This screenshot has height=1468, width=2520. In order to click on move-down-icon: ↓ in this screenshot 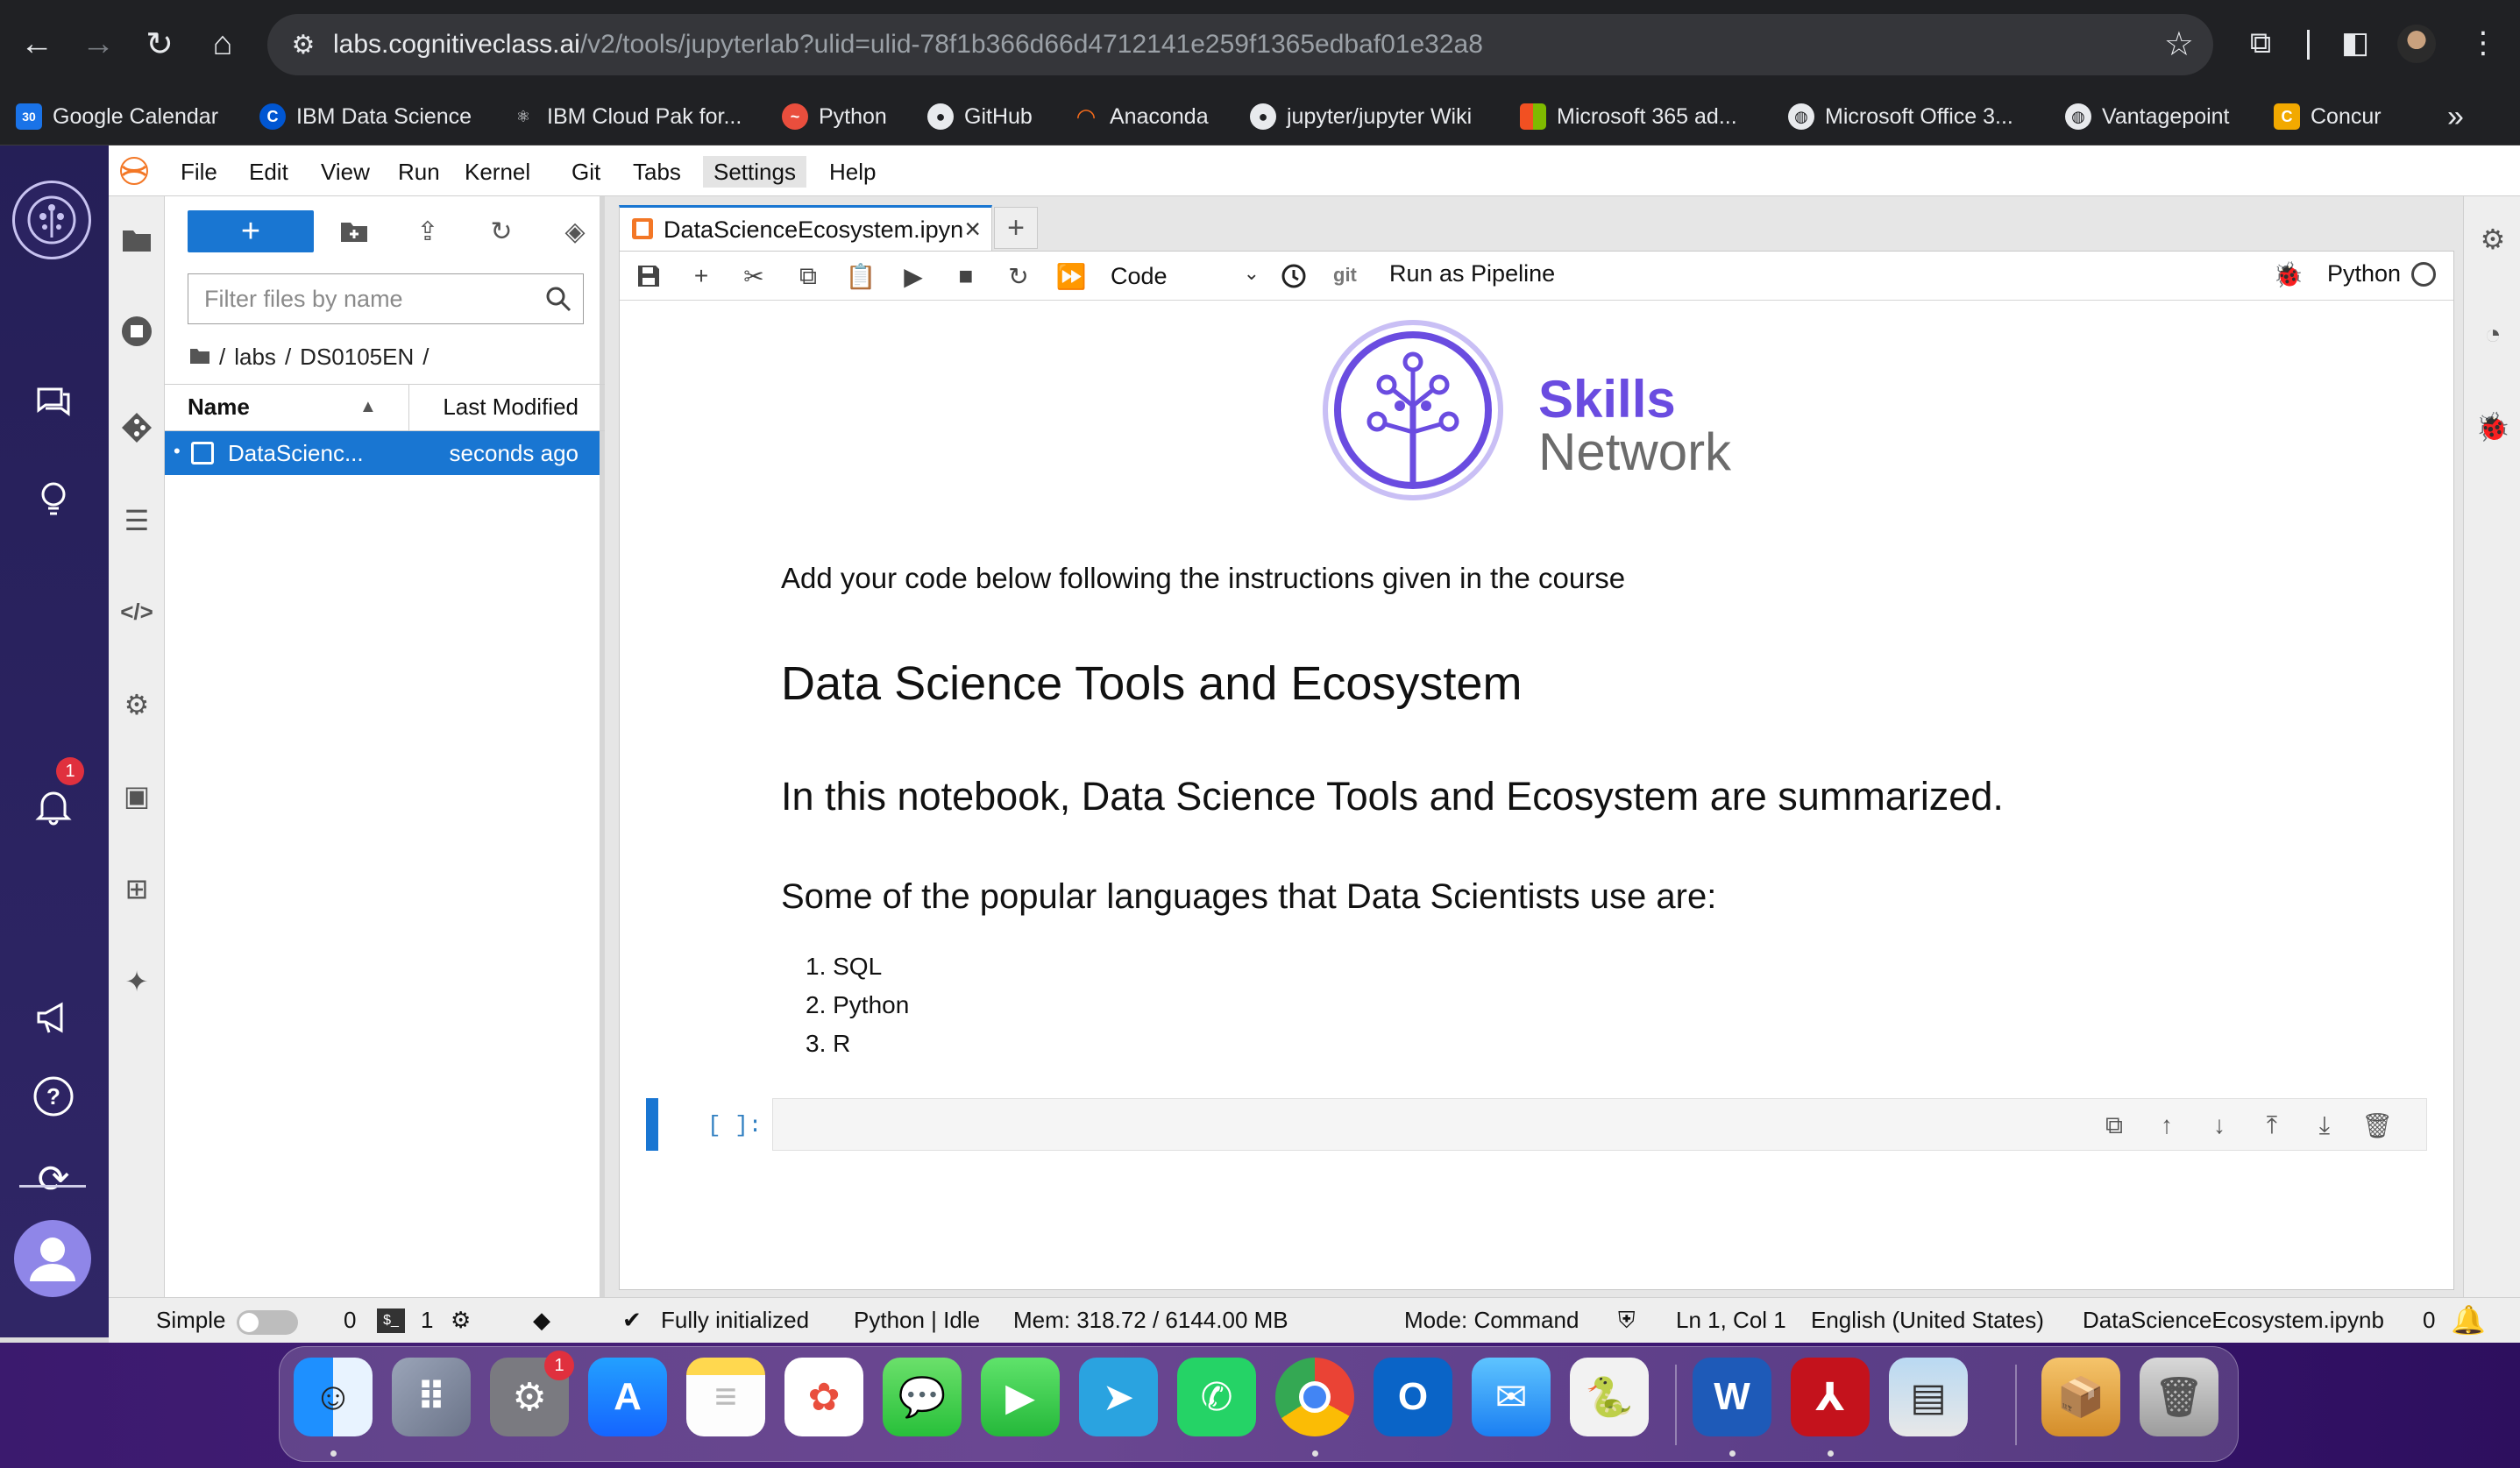, I will do `click(2219, 1125)`.